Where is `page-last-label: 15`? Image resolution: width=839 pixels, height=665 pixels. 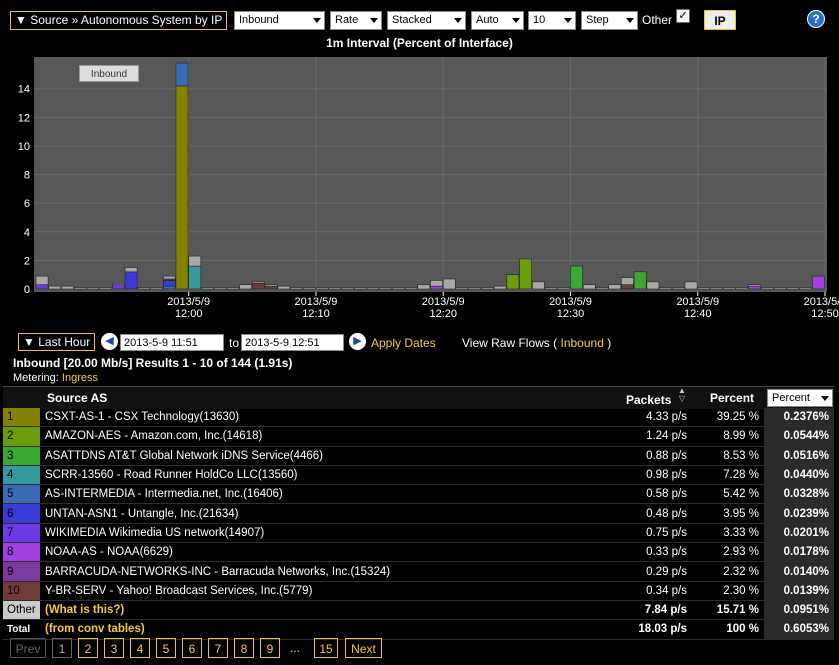 page-last-label: 15 is located at coordinates (326, 649).